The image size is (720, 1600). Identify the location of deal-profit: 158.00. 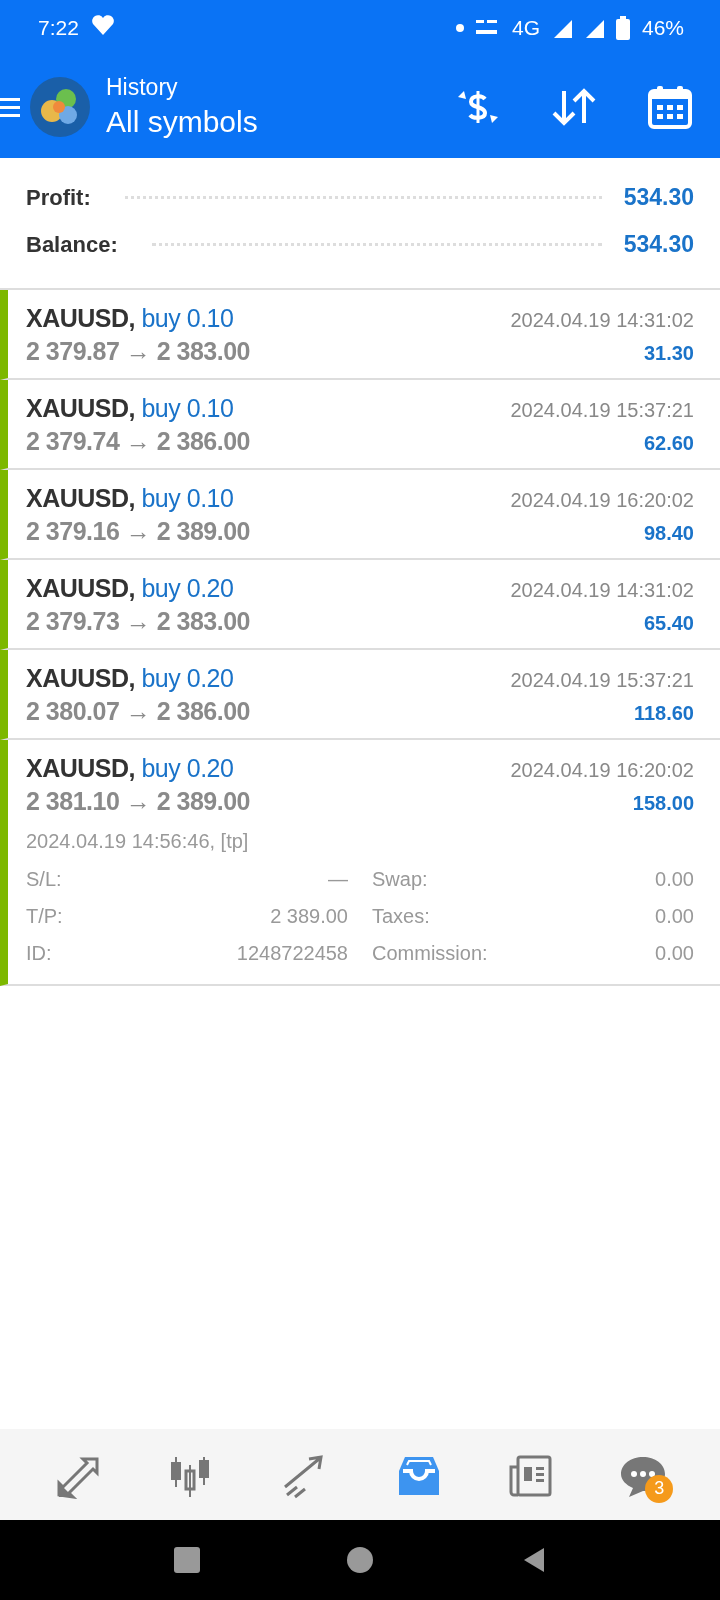
(663, 803).